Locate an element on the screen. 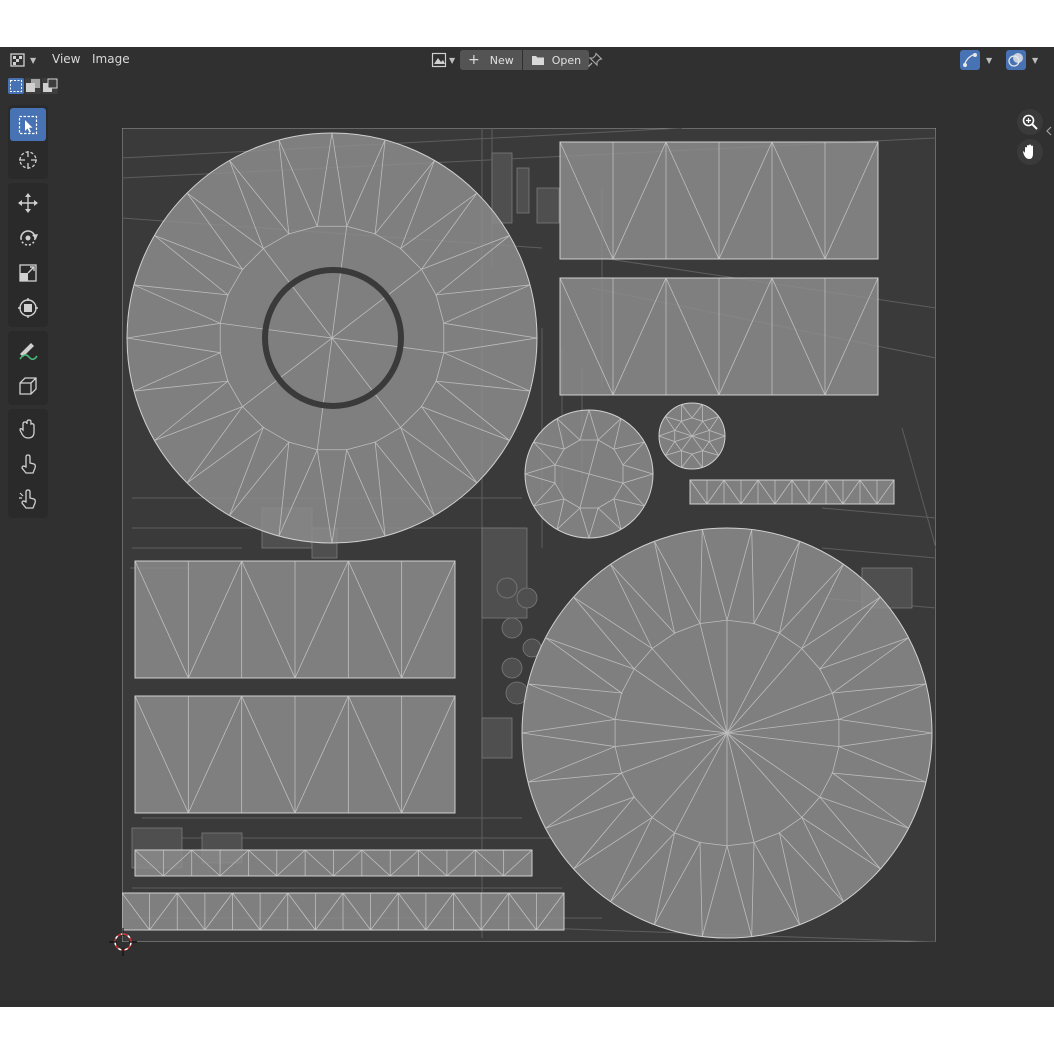 The height and width of the screenshot is (1054, 1054). move-icon is located at coordinates (28, 202).